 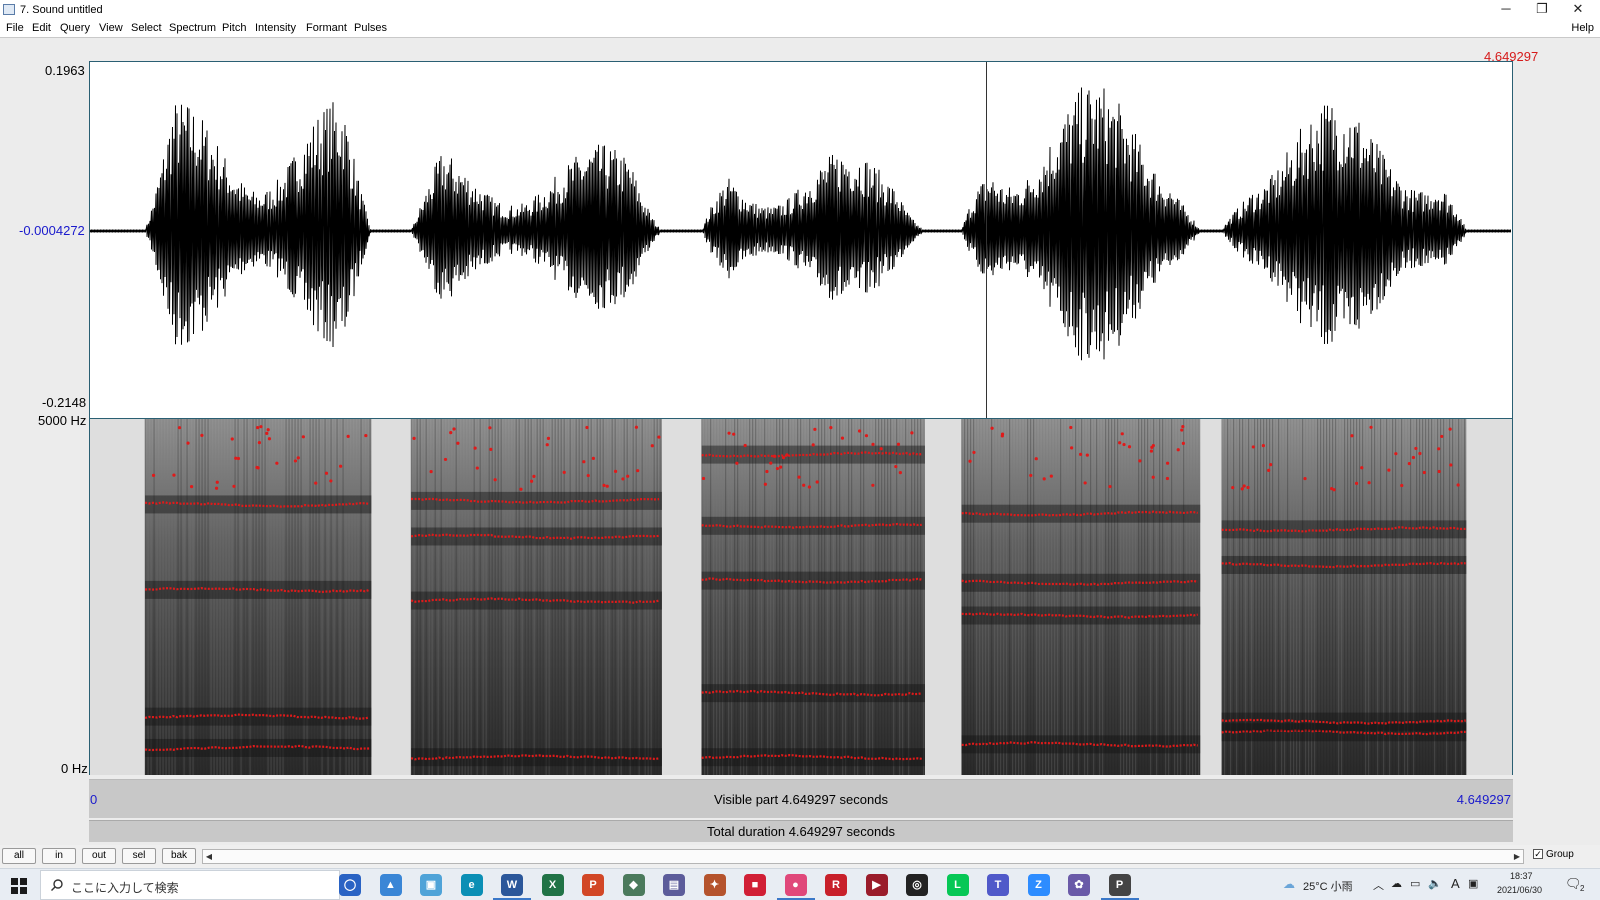 What do you see at coordinates (1519, 890) in the screenshot?
I see `clock-date: 2021/06/30` at bounding box center [1519, 890].